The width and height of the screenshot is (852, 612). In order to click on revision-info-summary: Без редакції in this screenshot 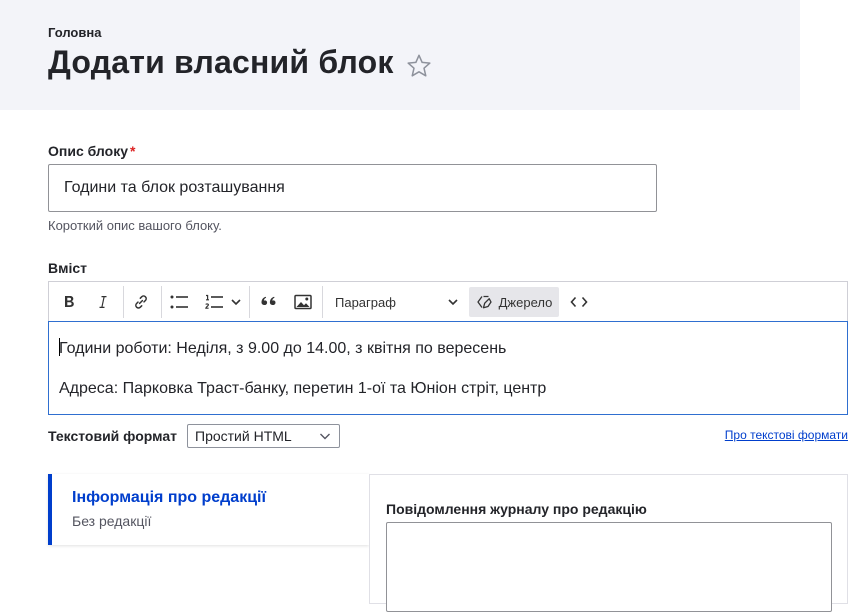, I will do `click(112, 521)`.